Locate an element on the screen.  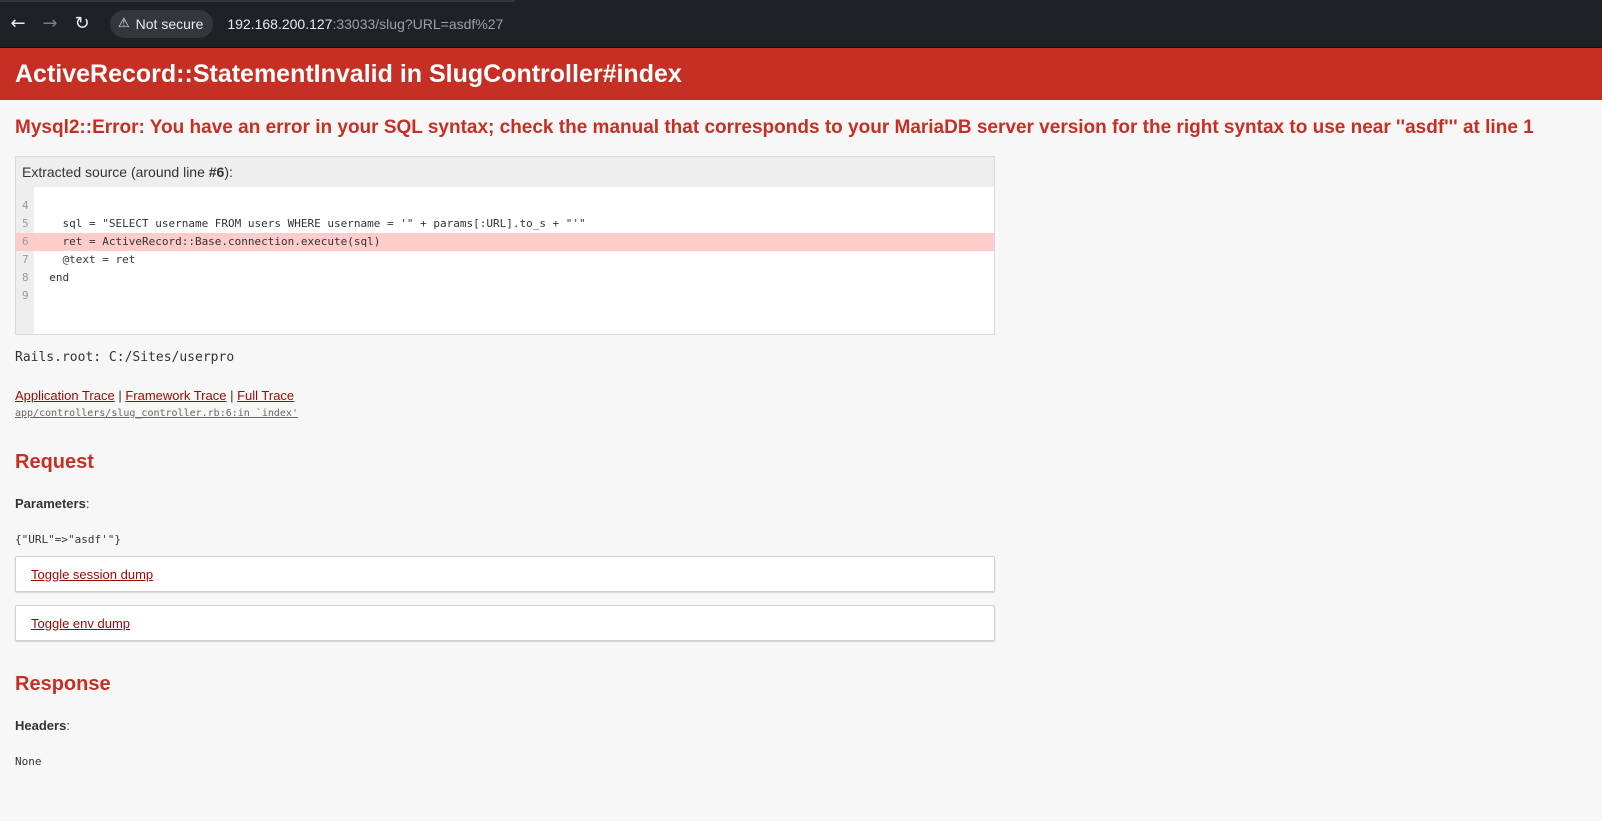
back-arrow-icon: ← is located at coordinates (18, 24).